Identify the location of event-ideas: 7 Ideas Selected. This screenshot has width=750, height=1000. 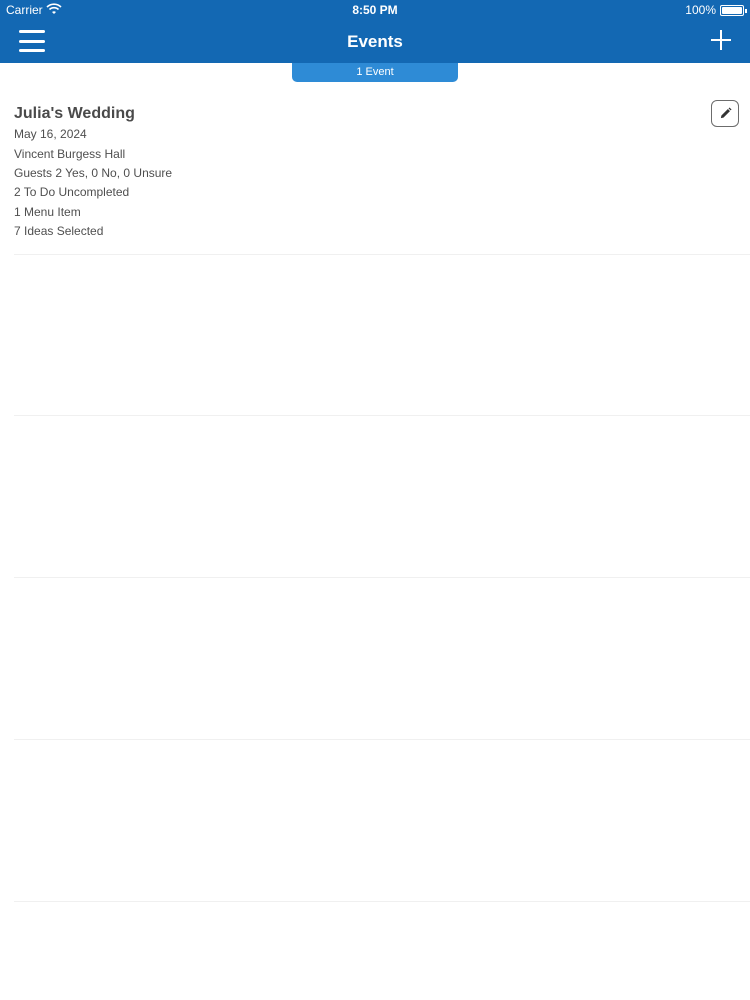
(59, 231).